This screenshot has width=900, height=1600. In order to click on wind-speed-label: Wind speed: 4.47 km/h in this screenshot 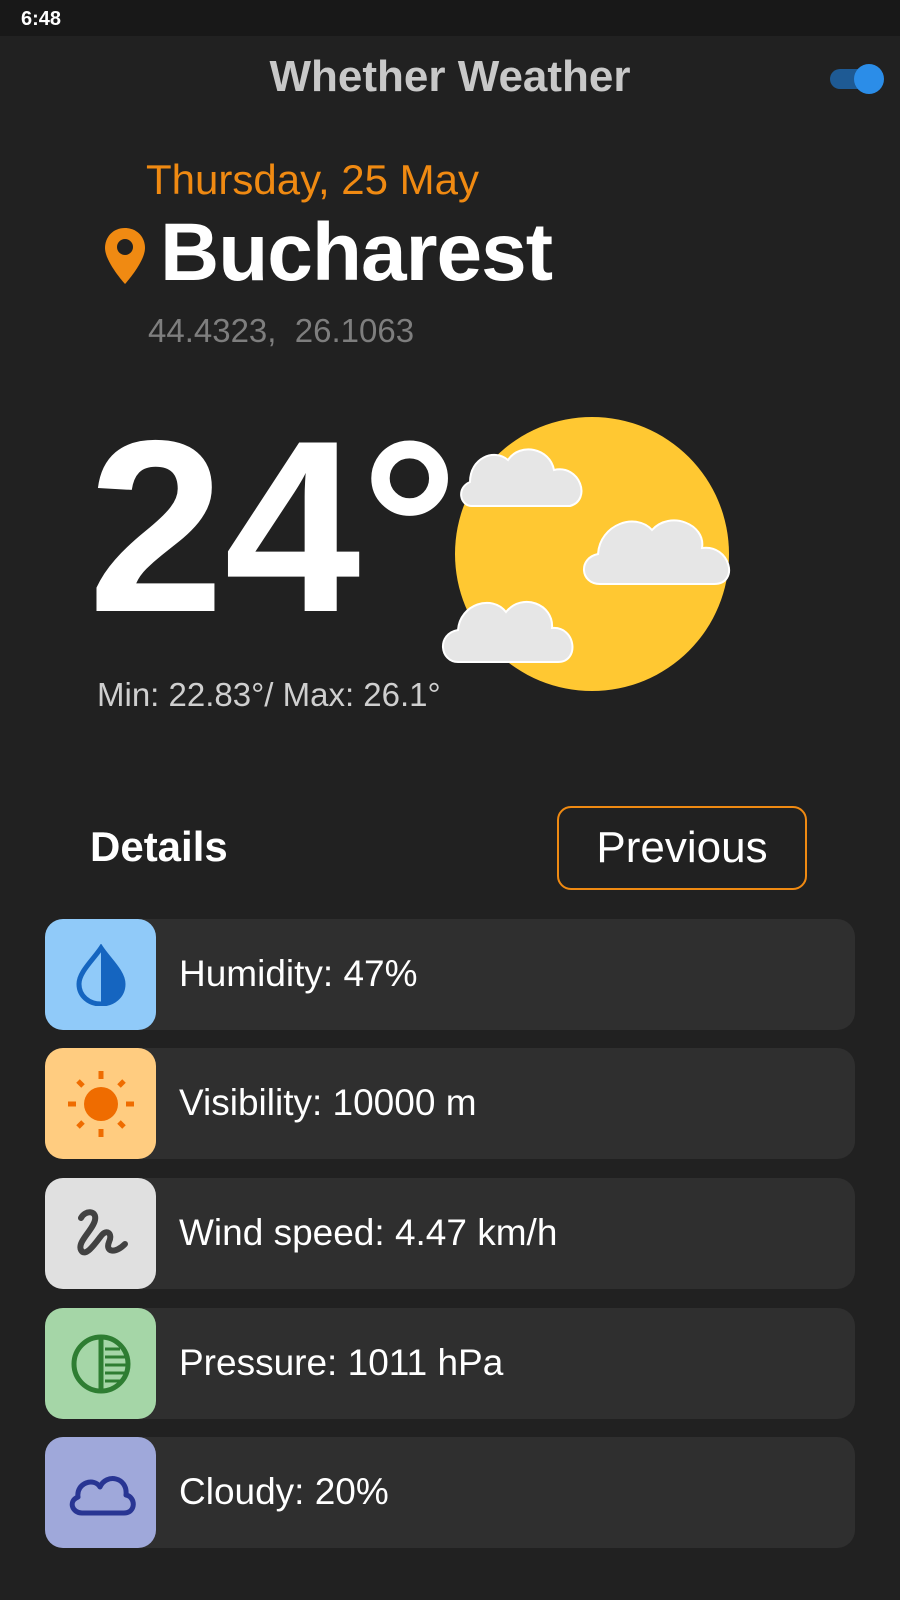, I will do `click(368, 1232)`.